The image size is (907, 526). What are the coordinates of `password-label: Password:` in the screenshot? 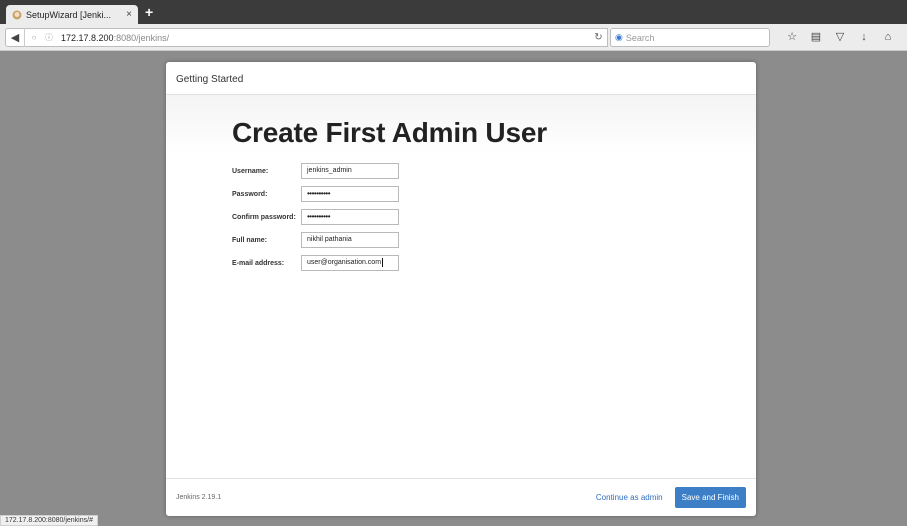 It's located at (250, 194).